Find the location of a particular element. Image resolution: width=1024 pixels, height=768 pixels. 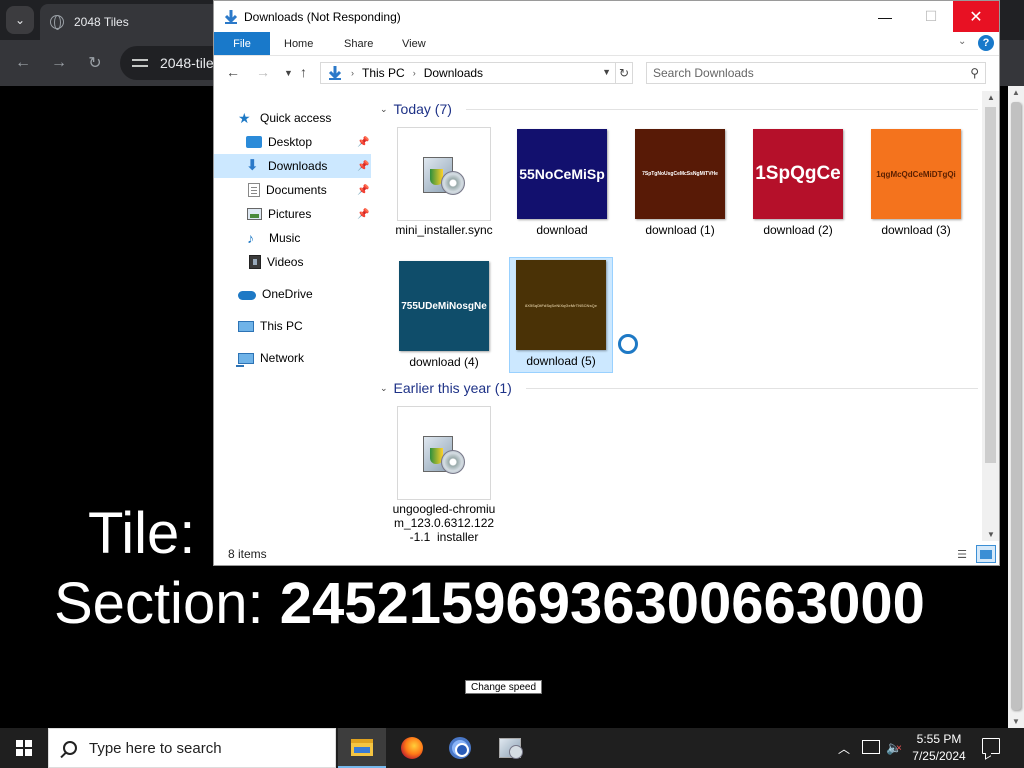

tab-file: File is located at coordinates (242, 43).